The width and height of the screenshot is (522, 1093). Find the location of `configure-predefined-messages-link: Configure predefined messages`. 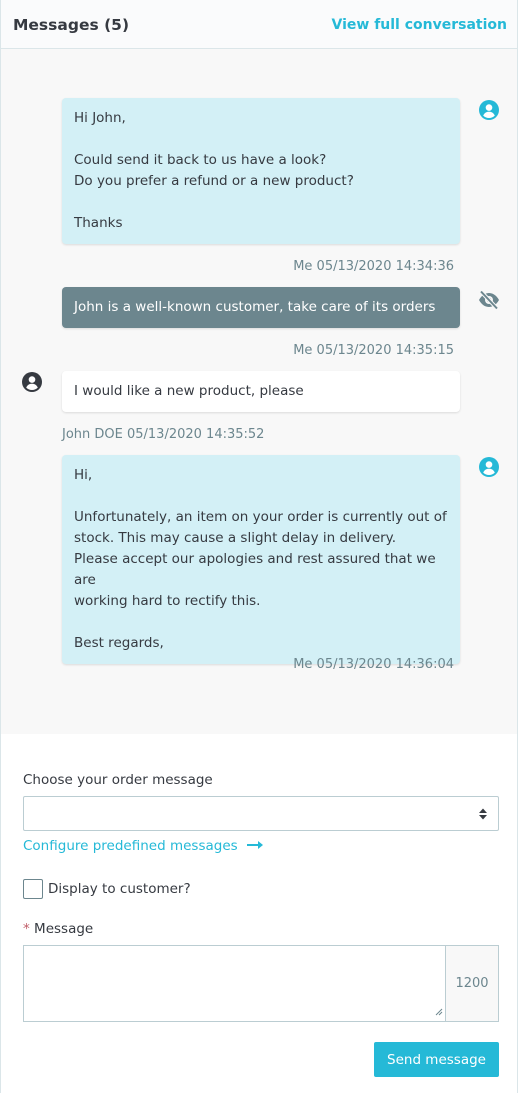

configure-predefined-messages-link: Configure predefined messages is located at coordinates (143, 846).